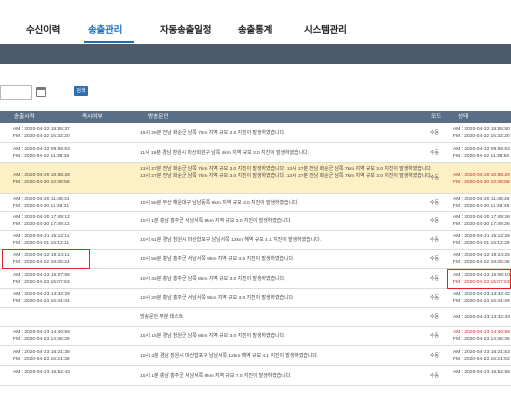  I want to click on nav-item-system-management: 시스템관리, so click(325, 29).